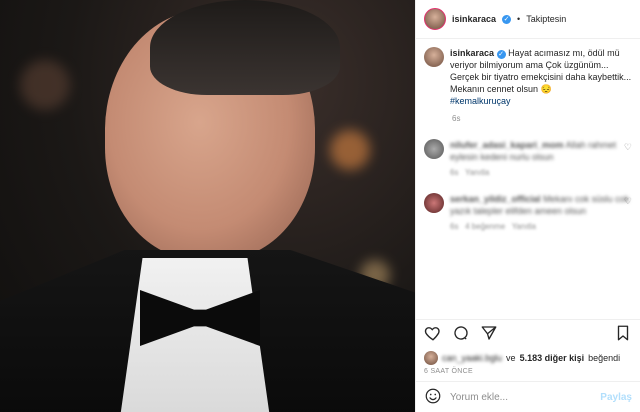  I want to click on comment-likes: 4 beğenme, so click(485, 226).